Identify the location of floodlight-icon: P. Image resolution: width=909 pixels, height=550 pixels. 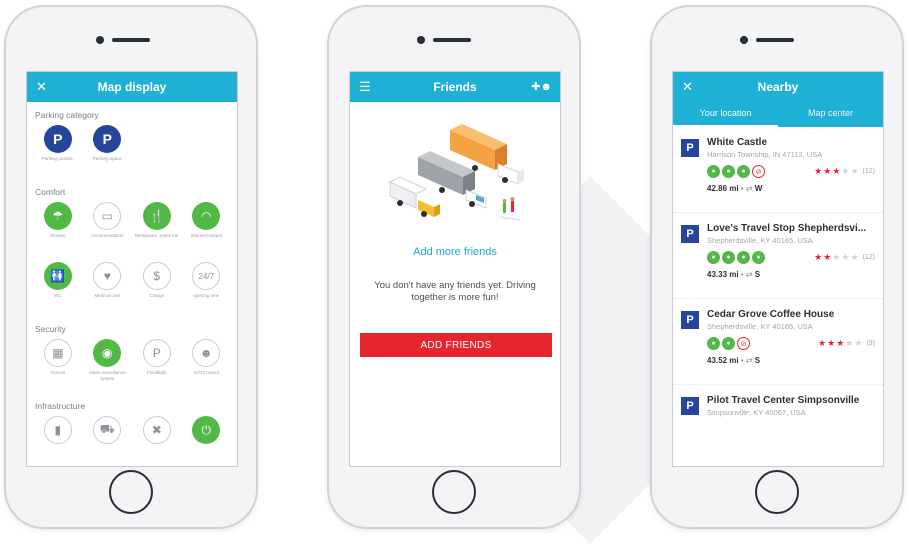
(156, 353).